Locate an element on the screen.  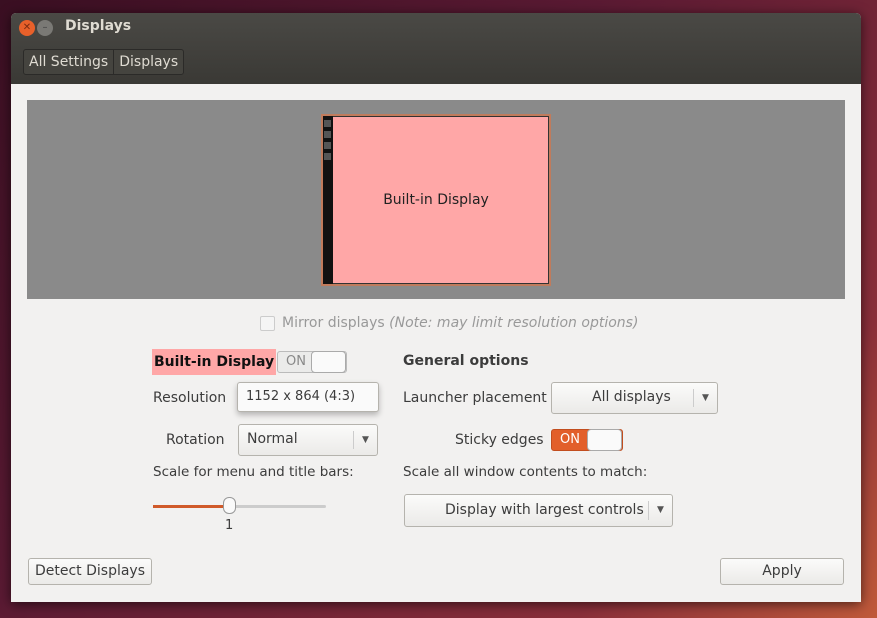
scale-value: 1 is located at coordinates (229, 525).